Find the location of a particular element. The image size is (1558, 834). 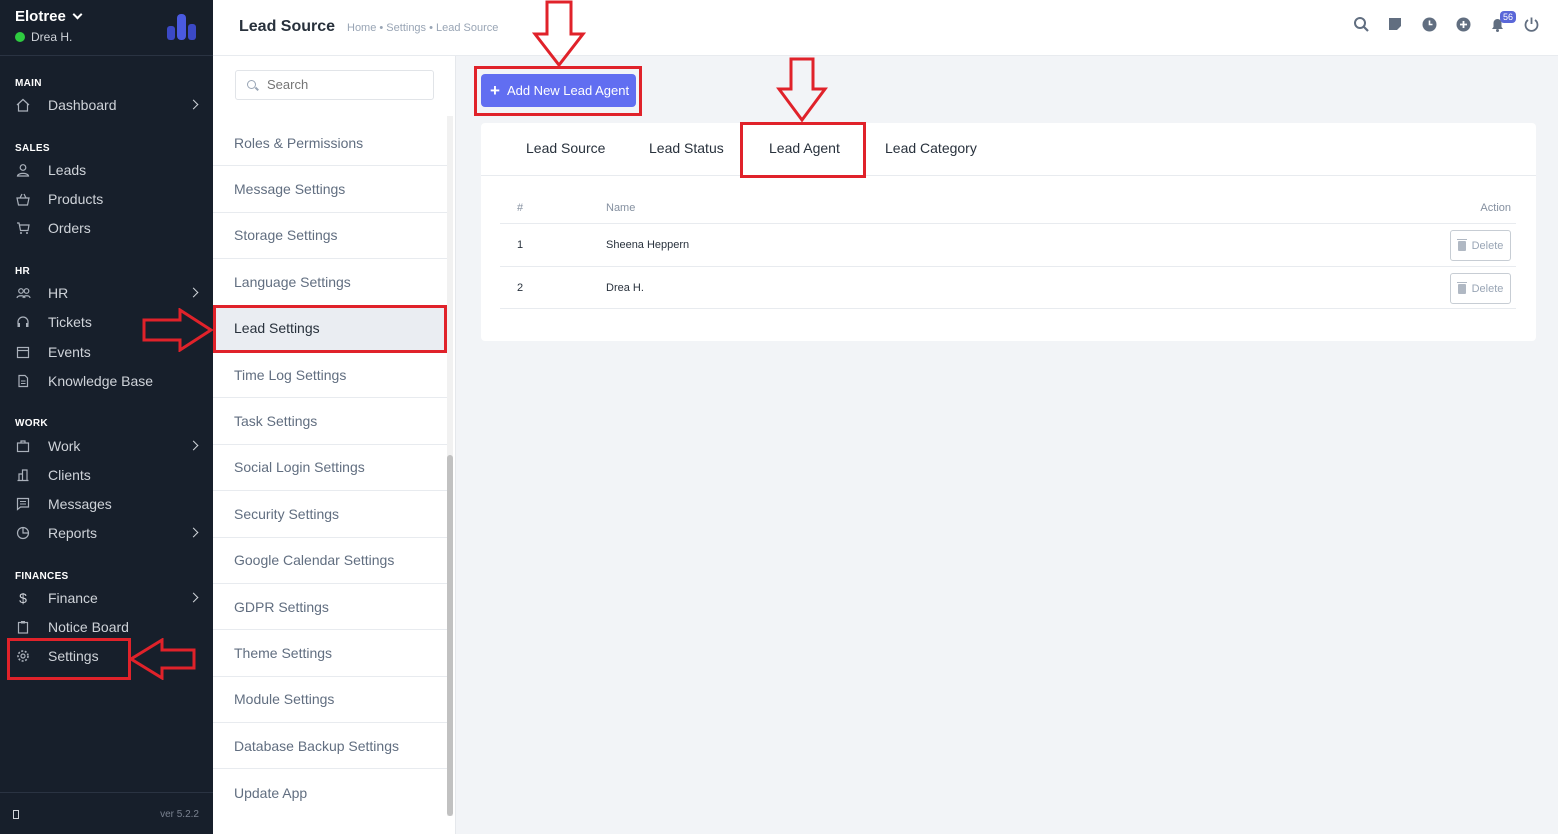

search-icon is located at coordinates (1361, 24).